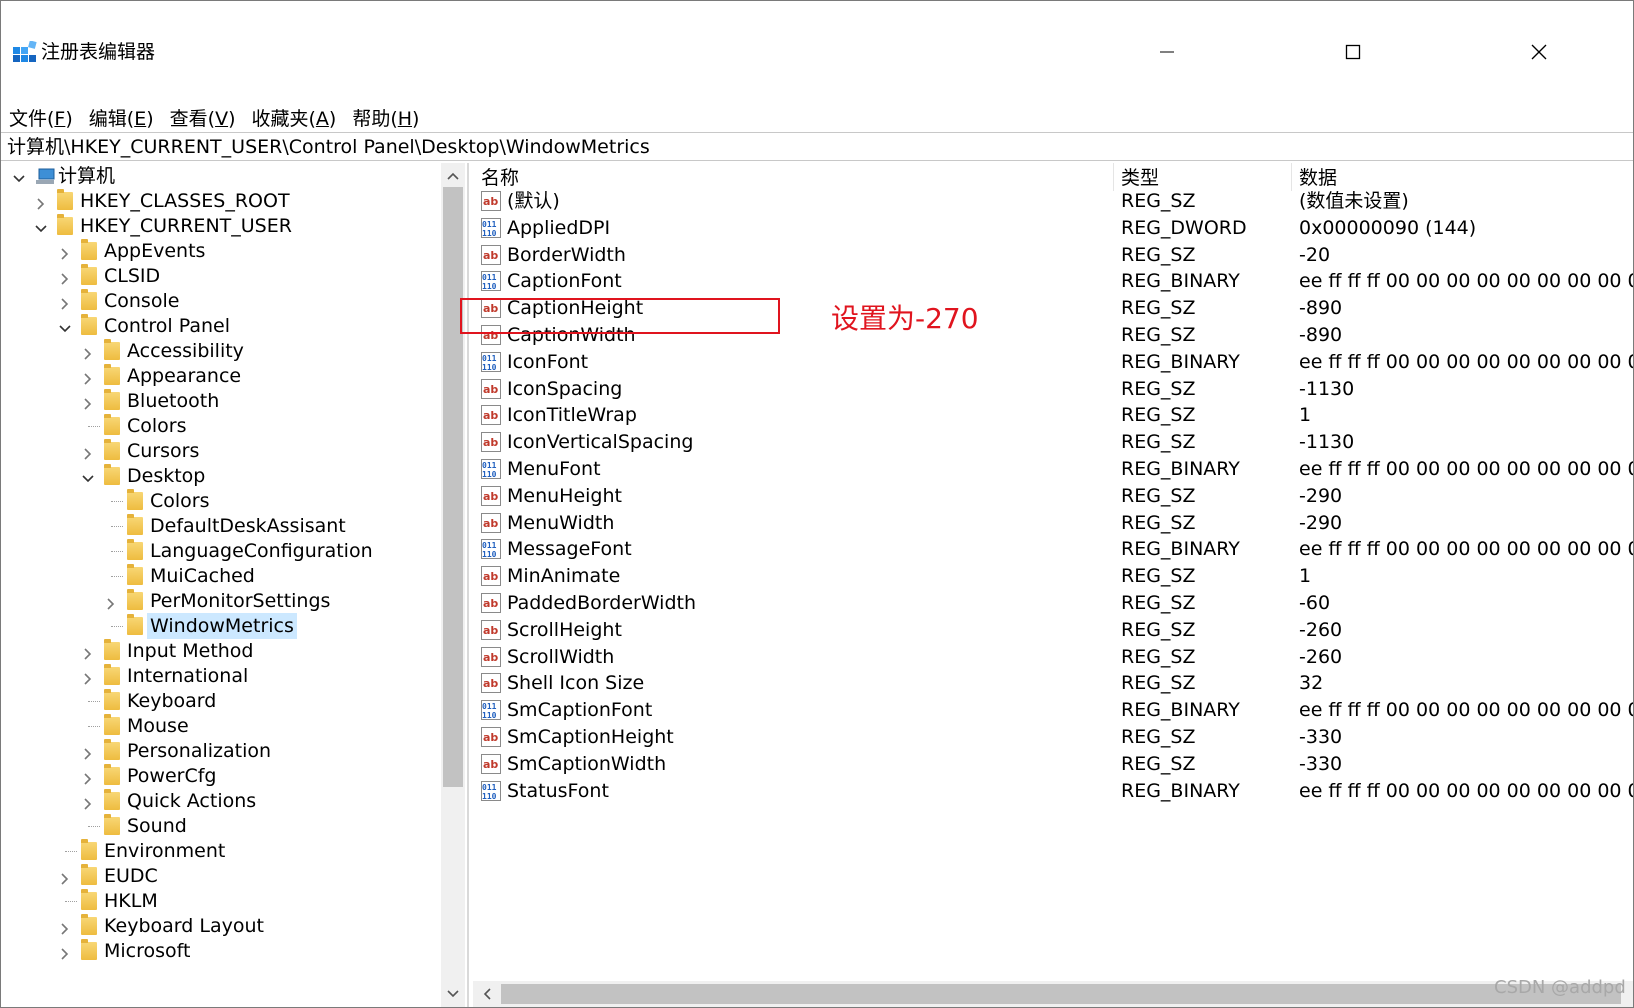 The image size is (1634, 1008). I want to click on tree-item: International, so click(221, 676).